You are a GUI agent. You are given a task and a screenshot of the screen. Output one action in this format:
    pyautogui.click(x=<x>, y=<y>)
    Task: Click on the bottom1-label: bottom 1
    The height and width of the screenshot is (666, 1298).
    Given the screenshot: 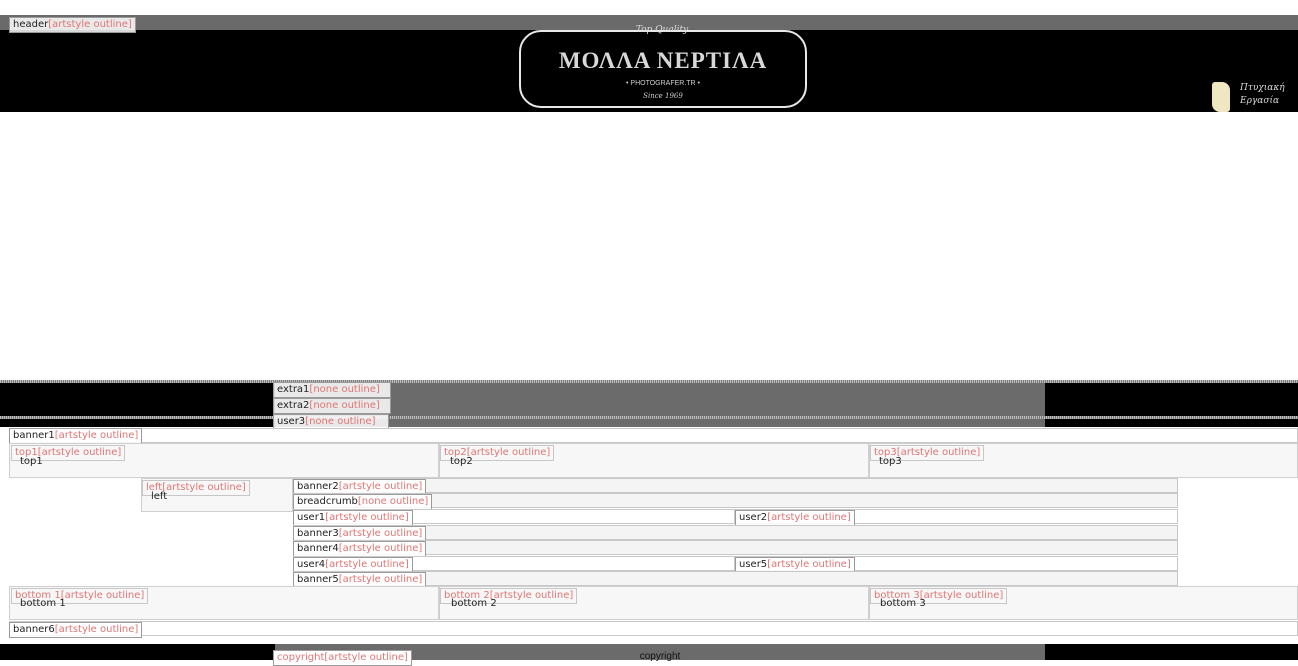 What is the action you would take?
    pyautogui.click(x=43, y=603)
    